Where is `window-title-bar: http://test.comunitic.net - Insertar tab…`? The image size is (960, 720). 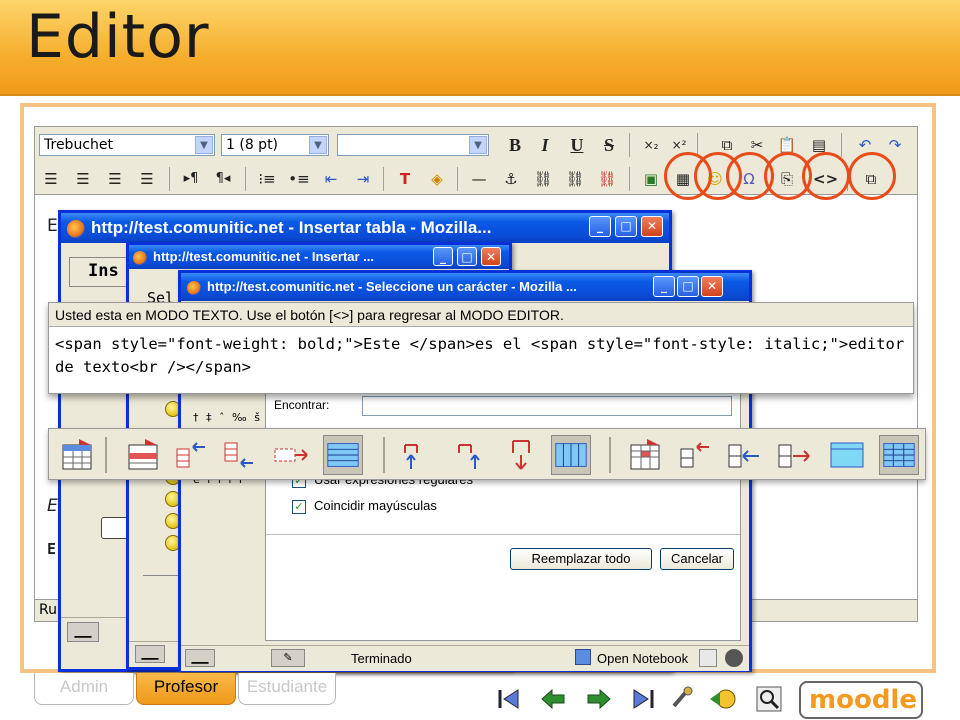 window-title-bar: http://test.comunitic.net - Insertar tab… is located at coordinates (365, 228).